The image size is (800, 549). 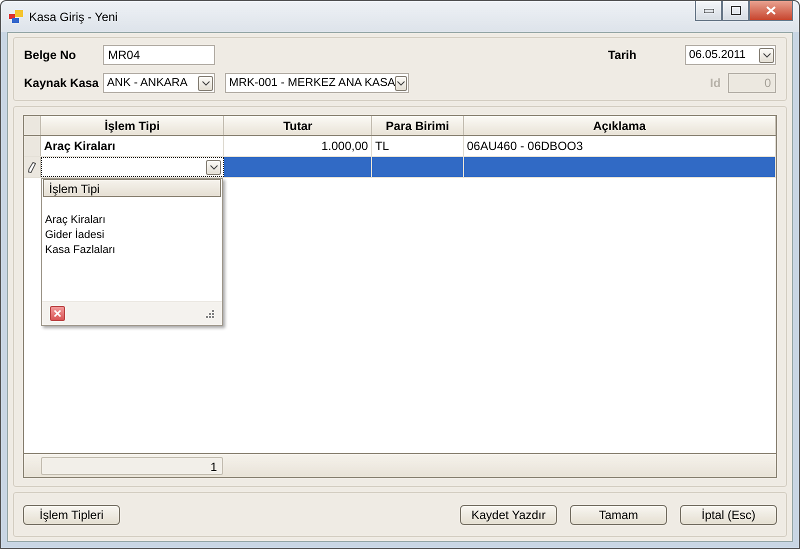 I want to click on clear-button, so click(x=57, y=313).